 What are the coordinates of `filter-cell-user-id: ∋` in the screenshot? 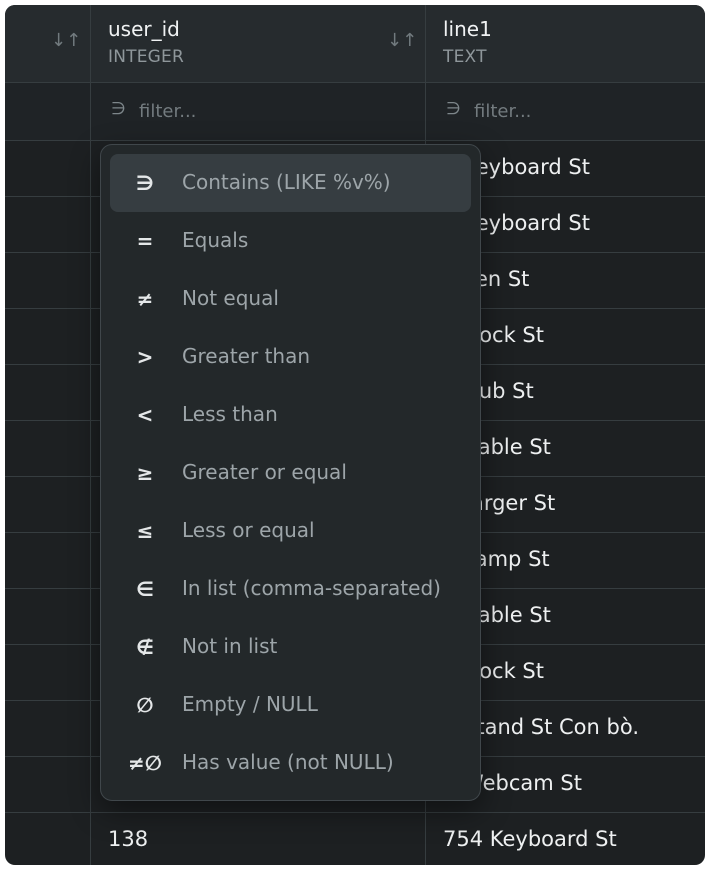 It's located at (258, 111).